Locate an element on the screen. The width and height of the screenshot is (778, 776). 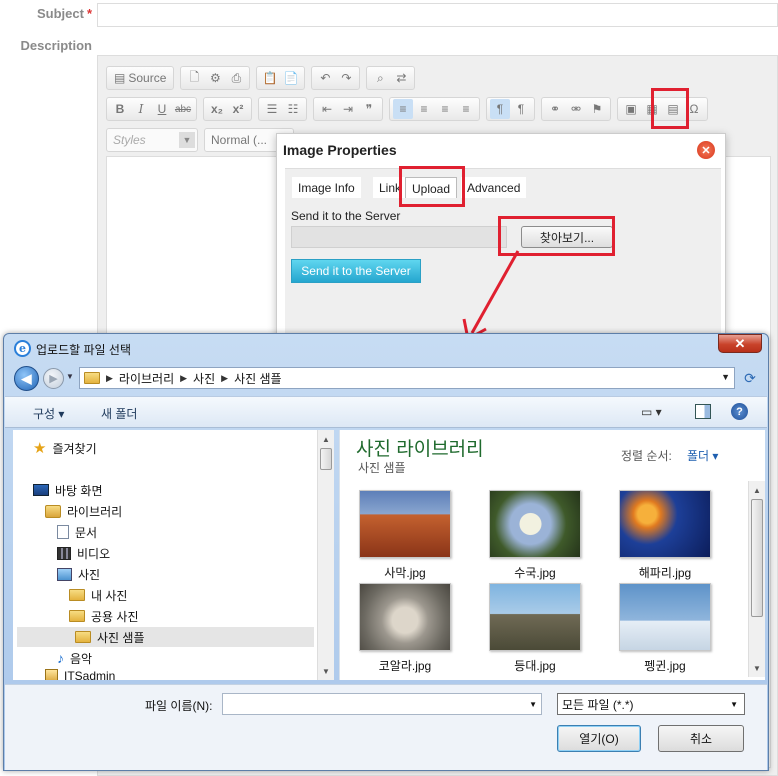
print-icon: ⎙ is located at coordinates (236, 78).